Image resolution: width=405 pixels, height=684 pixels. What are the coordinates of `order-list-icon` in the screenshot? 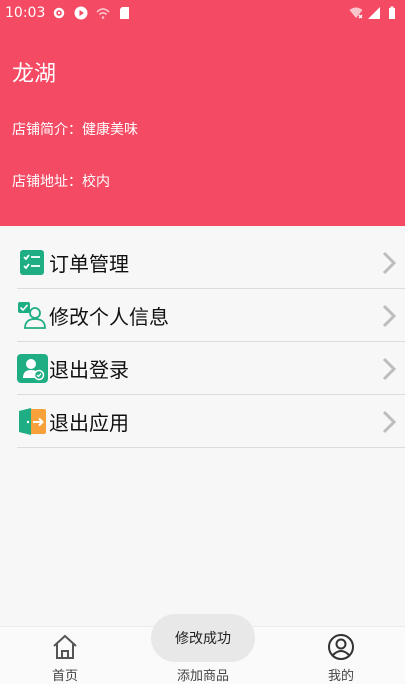 It's located at (32, 262).